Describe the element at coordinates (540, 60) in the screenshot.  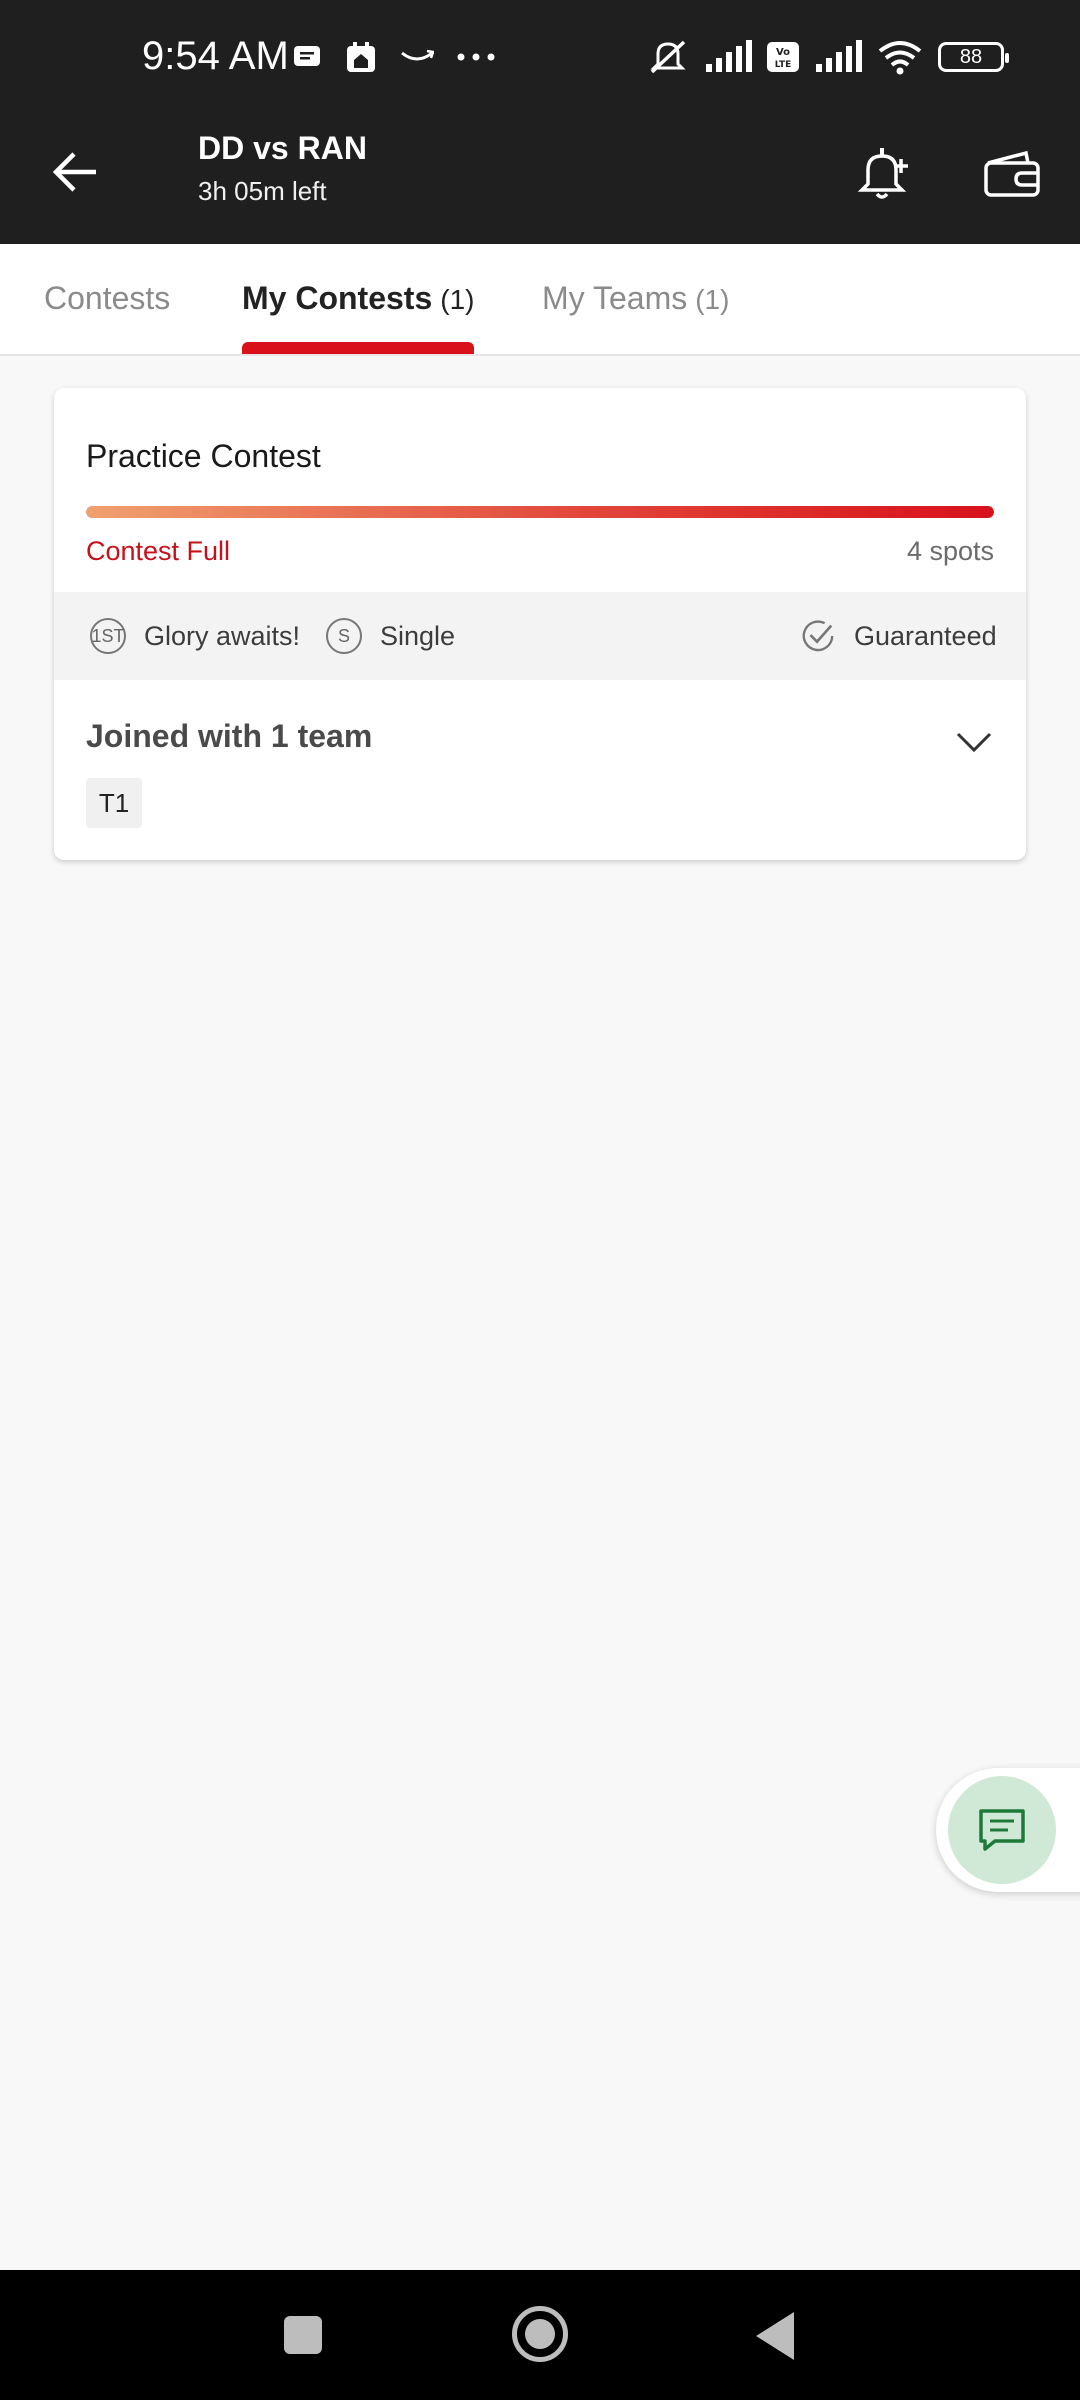
I see `status-bar: 9:54 AM Vo LTE 88` at that location.